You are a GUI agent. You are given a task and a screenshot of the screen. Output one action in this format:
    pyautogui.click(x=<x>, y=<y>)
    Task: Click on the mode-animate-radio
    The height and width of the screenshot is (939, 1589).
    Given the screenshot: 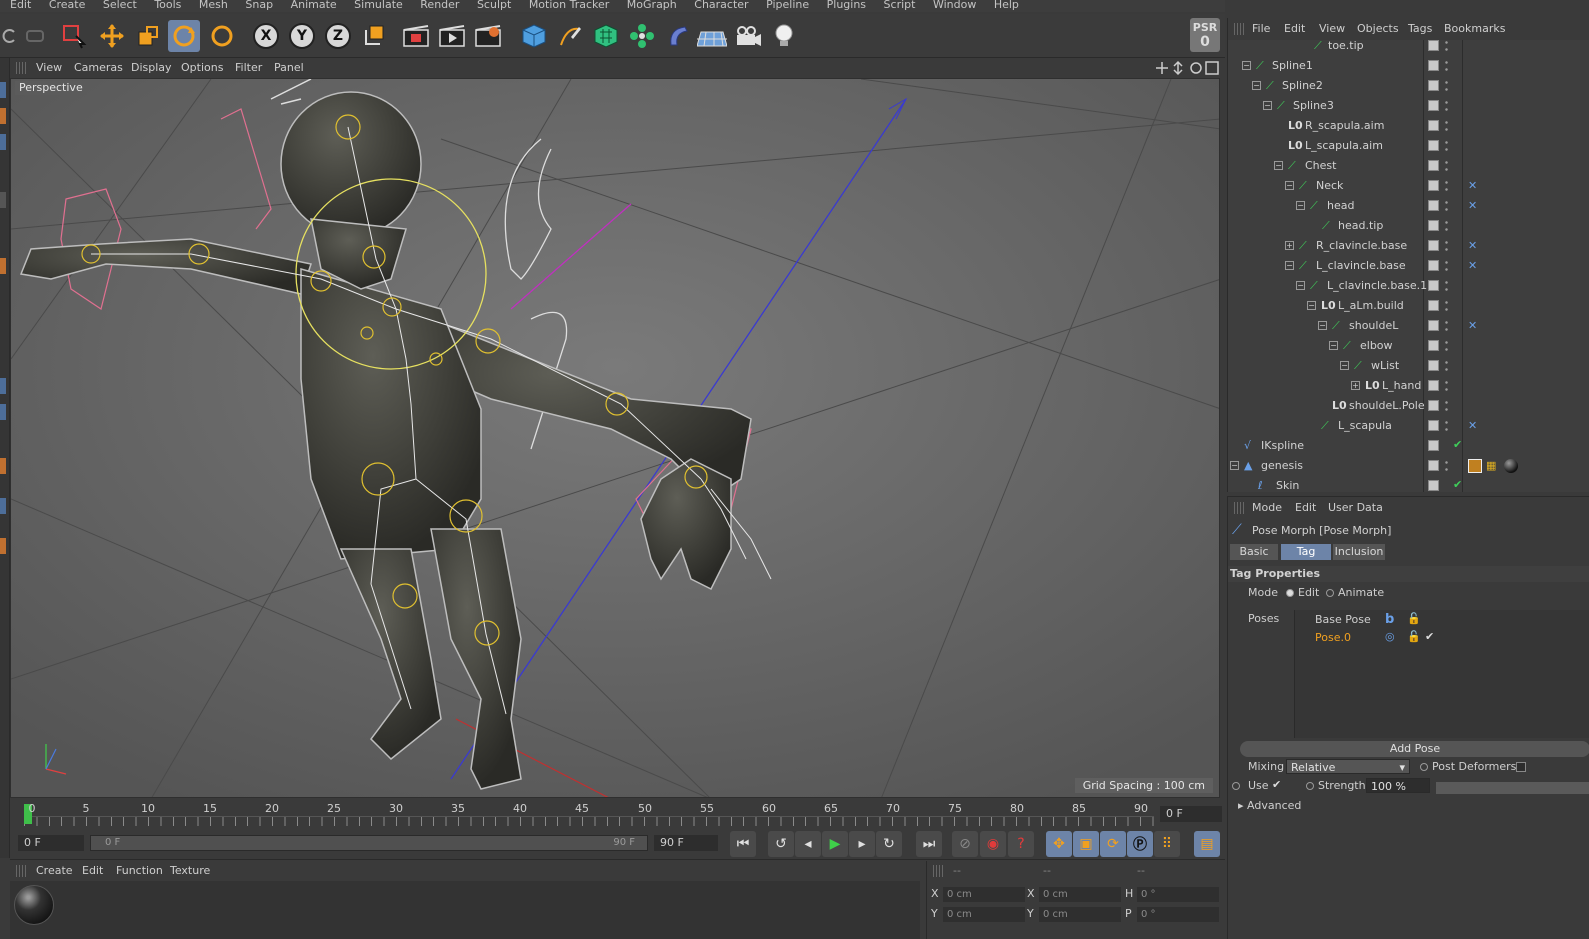 What is the action you would take?
    pyautogui.click(x=1330, y=593)
    